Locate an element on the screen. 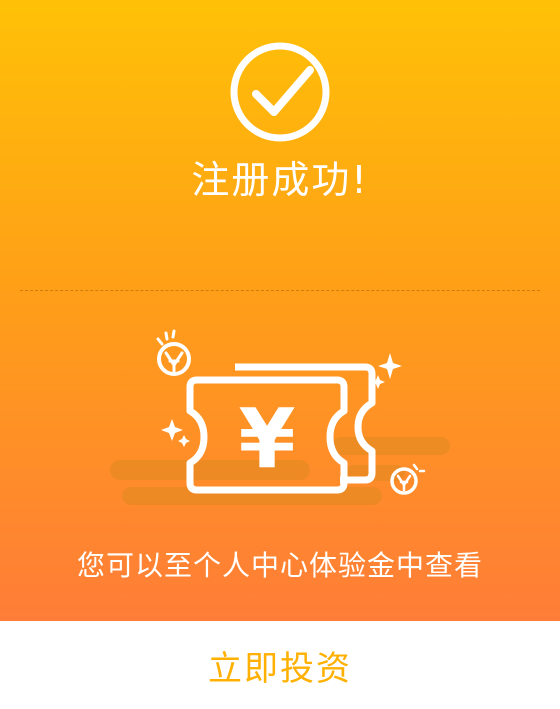 The height and width of the screenshot is (709, 560). dashed-divider is located at coordinates (280, 290).